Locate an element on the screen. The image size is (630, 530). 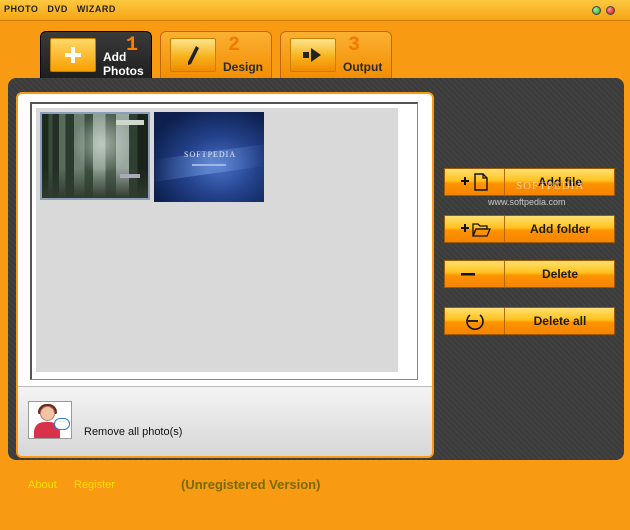
photo-overlay-text: SOFTPEDIA is located at coordinates (210, 154).